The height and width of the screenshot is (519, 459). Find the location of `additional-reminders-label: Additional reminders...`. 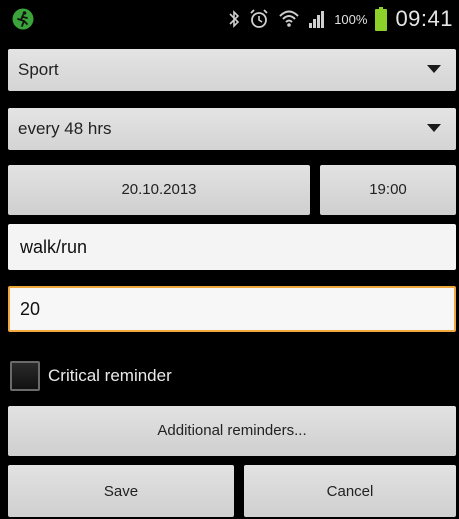

additional-reminders-label: Additional reminders... is located at coordinates (232, 430).